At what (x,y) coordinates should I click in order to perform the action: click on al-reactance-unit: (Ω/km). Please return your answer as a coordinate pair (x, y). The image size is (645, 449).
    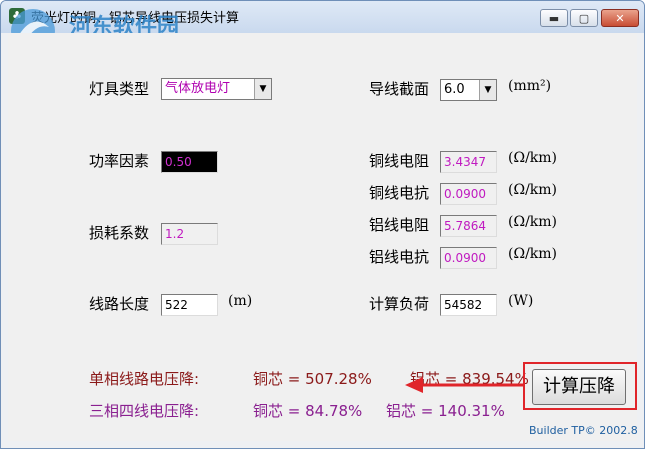
    Looking at the image, I should click on (533, 254).